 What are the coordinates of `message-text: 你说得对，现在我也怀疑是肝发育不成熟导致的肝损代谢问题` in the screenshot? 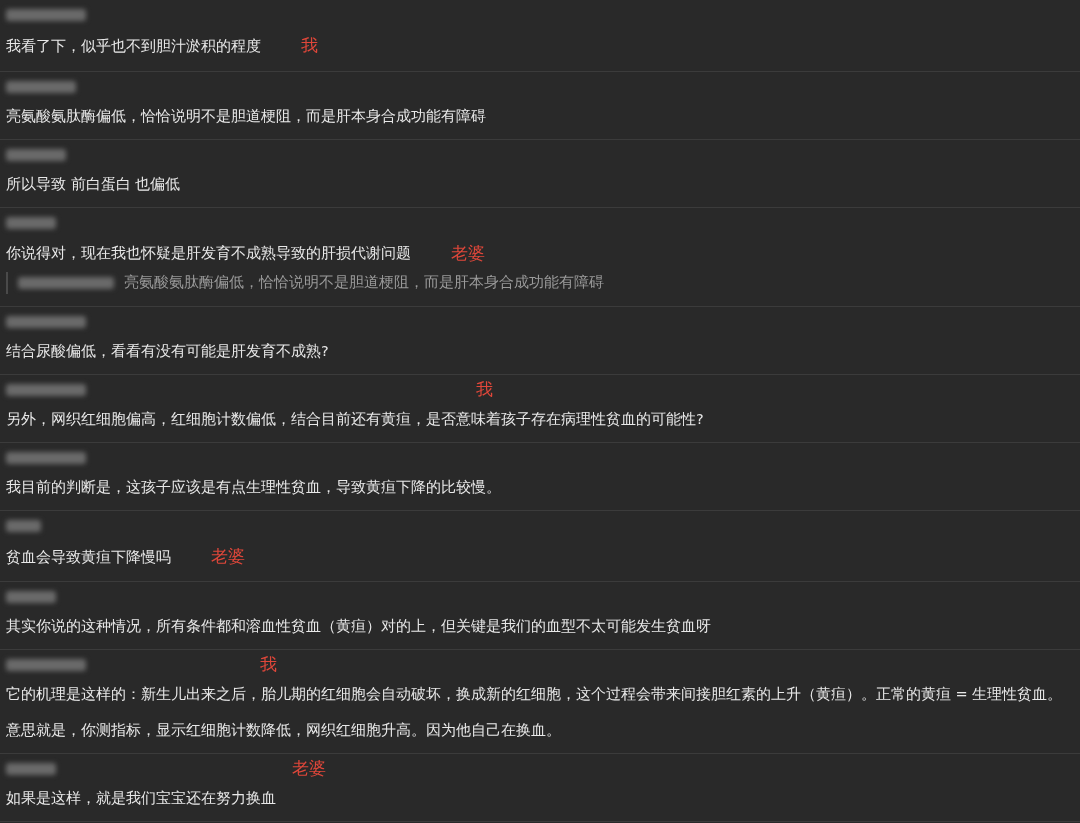 It's located at (208, 254).